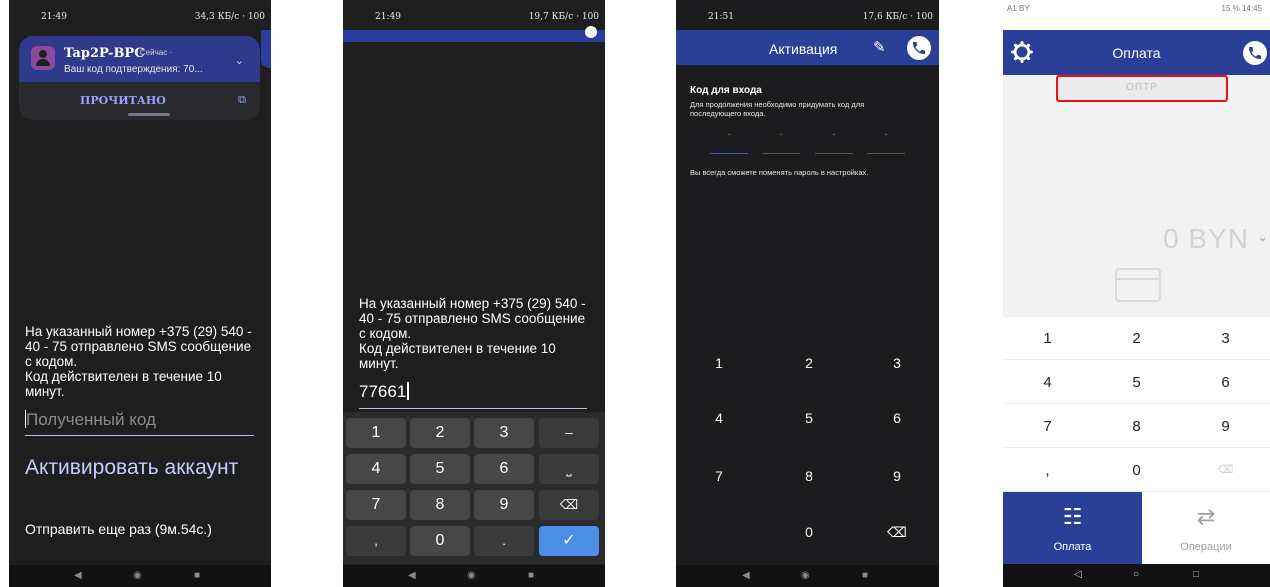  I want to click on key-1: 1, so click(376, 433).